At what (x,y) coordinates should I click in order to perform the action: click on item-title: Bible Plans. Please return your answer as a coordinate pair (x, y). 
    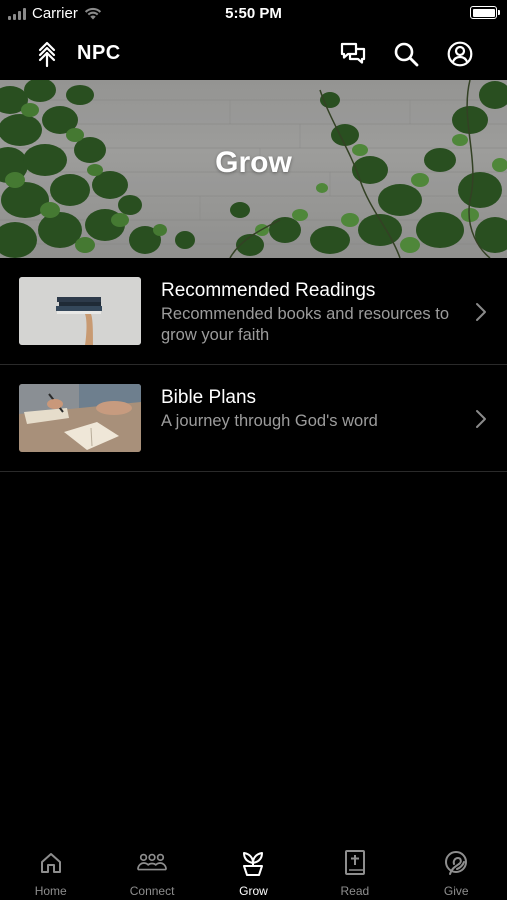
    Looking at the image, I should click on (209, 397).